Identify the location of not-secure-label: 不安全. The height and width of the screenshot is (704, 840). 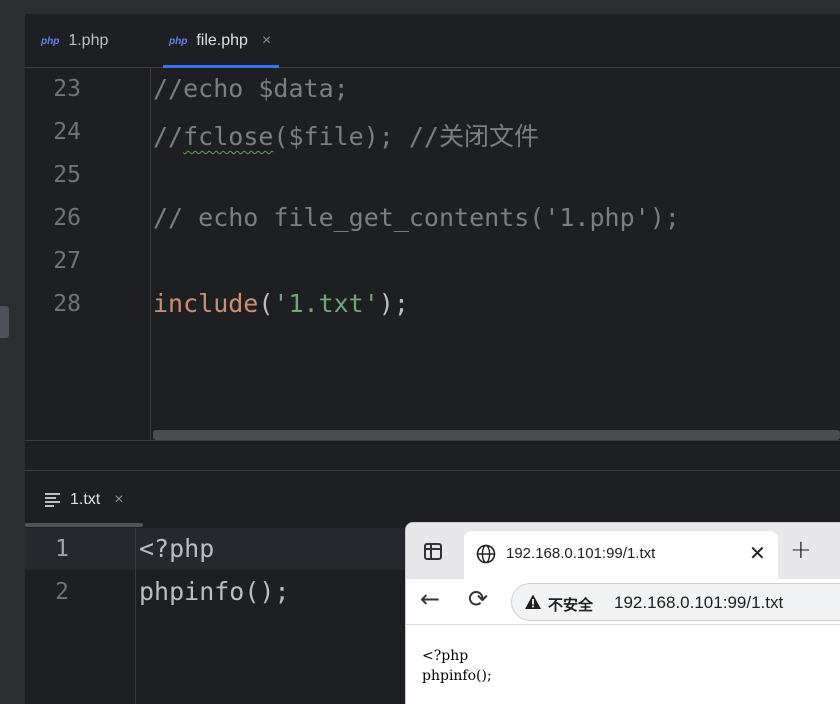
(570, 604).